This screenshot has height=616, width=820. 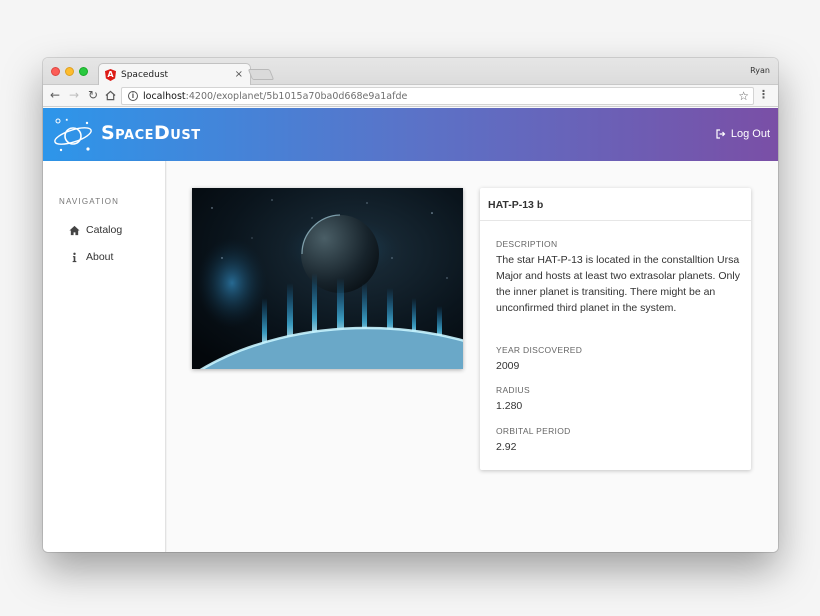 What do you see at coordinates (145, 75) in the screenshot?
I see `tab-title: Spacedust` at bounding box center [145, 75].